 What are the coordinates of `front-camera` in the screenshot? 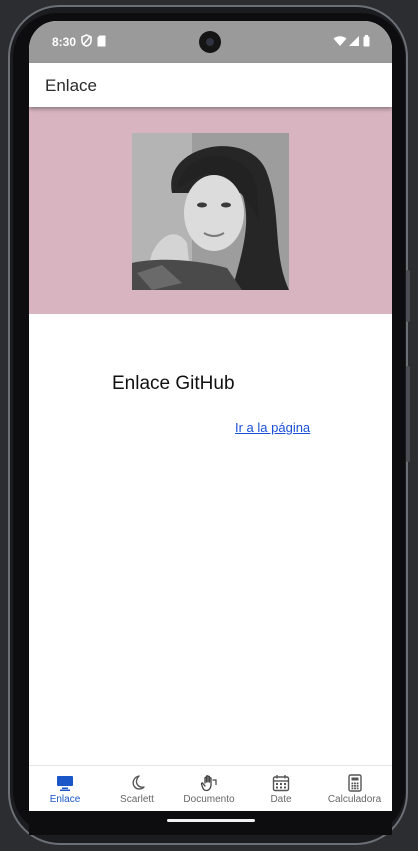 It's located at (210, 42).